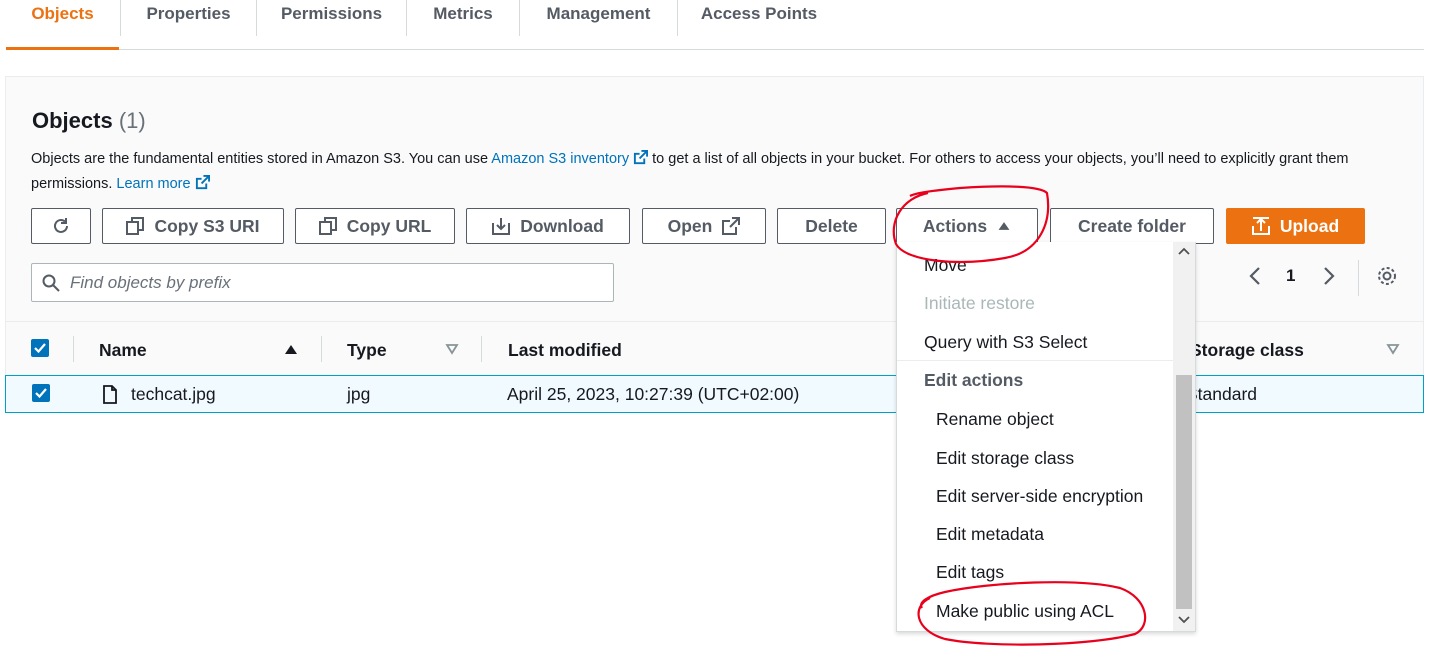  Describe the element at coordinates (974, 380) in the screenshot. I see `menu-group-edit-actions: Edit actions` at that location.